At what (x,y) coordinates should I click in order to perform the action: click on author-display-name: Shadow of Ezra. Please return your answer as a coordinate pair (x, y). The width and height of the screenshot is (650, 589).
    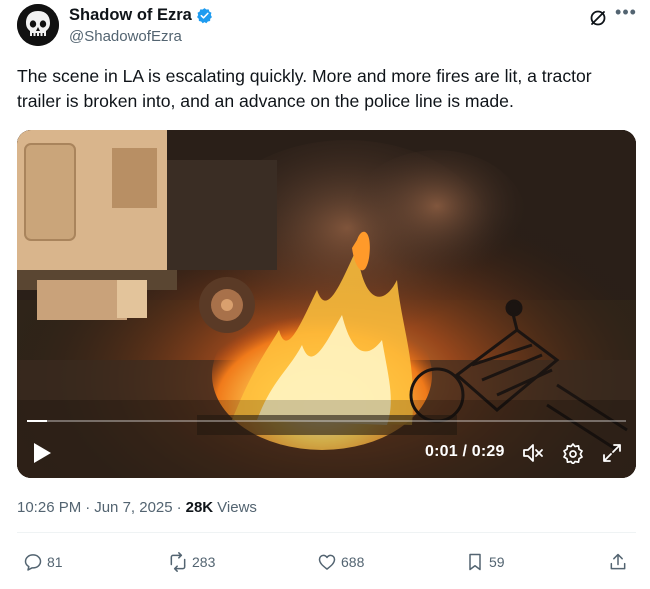
    Looking at the image, I should click on (130, 15).